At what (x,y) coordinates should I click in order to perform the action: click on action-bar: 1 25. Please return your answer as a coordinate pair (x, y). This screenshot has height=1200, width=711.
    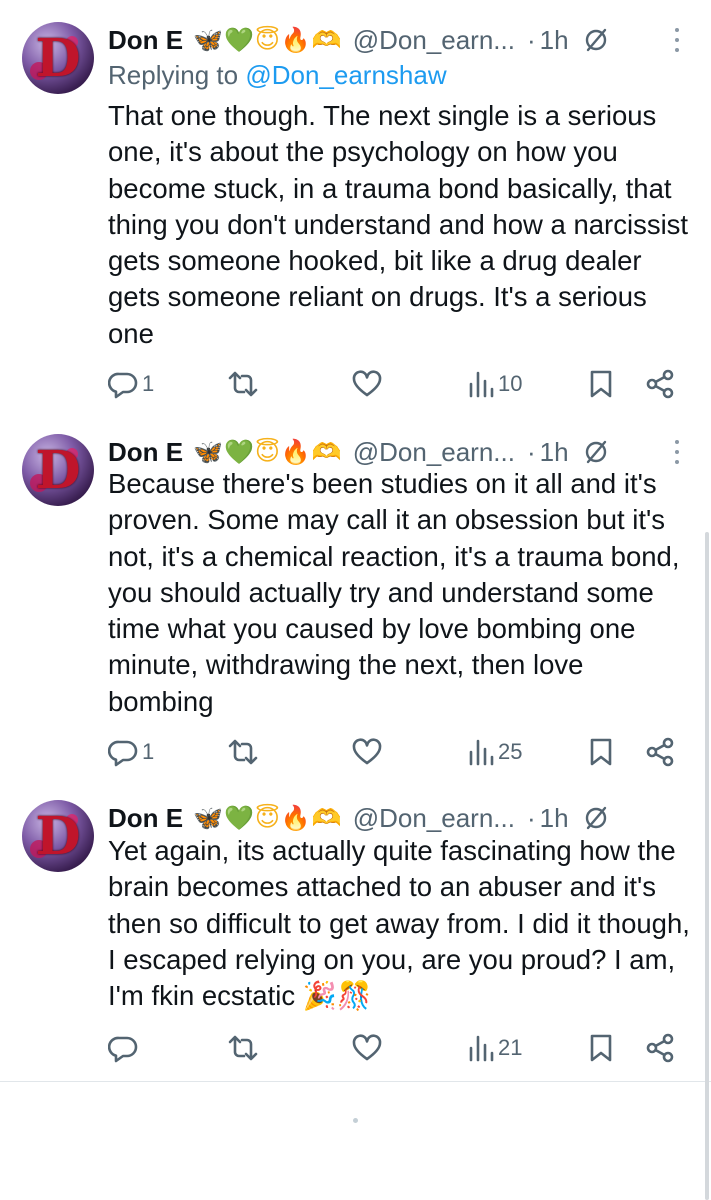
    Looking at the image, I should click on (398, 752).